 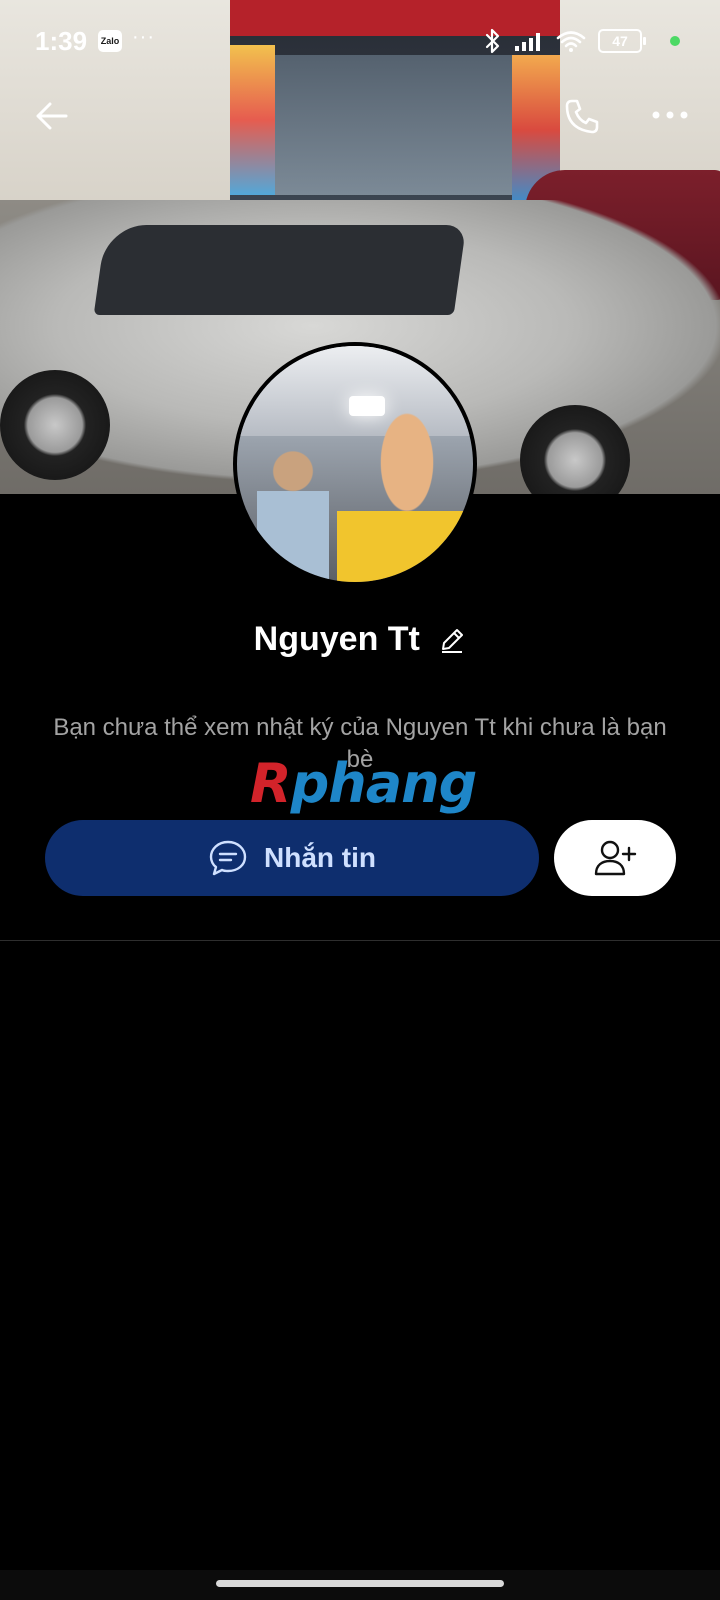 What do you see at coordinates (360, 1583) in the screenshot?
I see `home-indicator` at bounding box center [360, 1583].